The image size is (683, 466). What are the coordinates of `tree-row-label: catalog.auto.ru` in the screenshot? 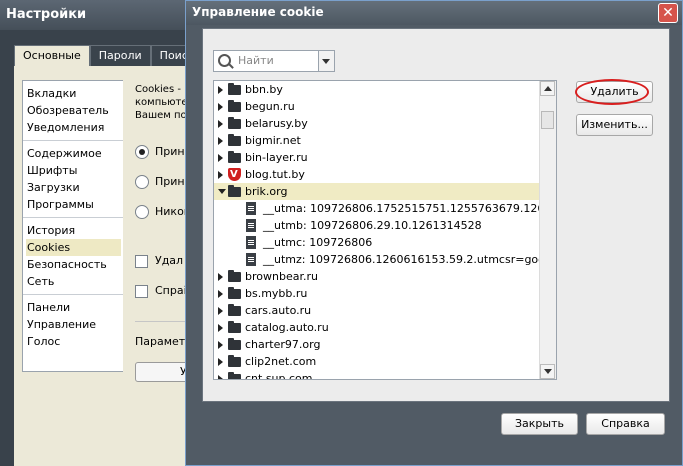 It's located at (287, 327).